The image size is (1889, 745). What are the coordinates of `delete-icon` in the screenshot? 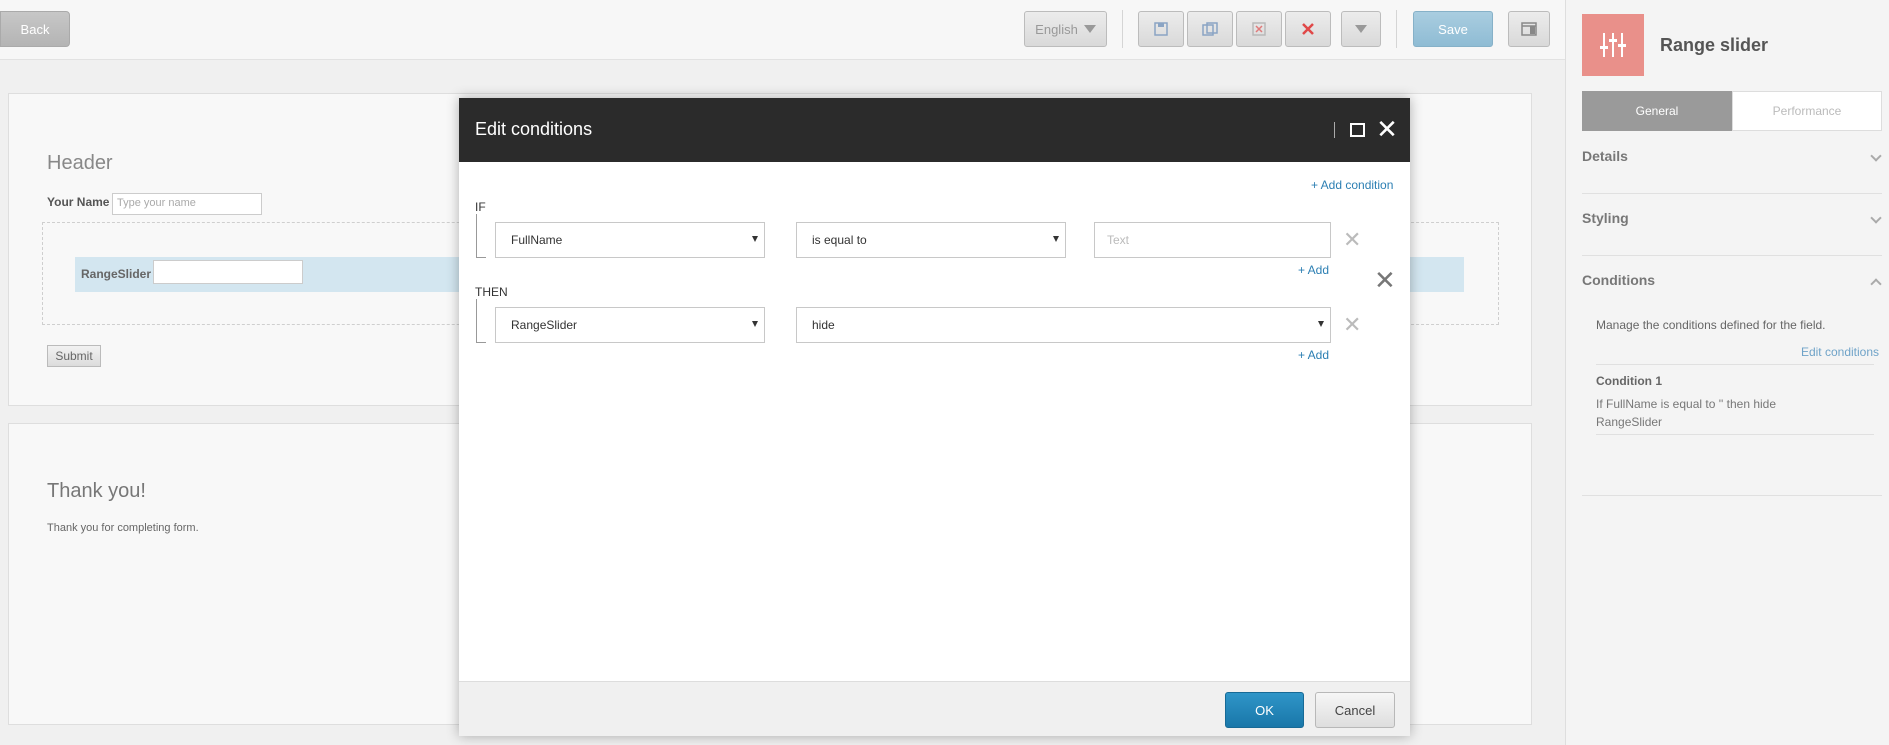 It's located at (1308, 29).